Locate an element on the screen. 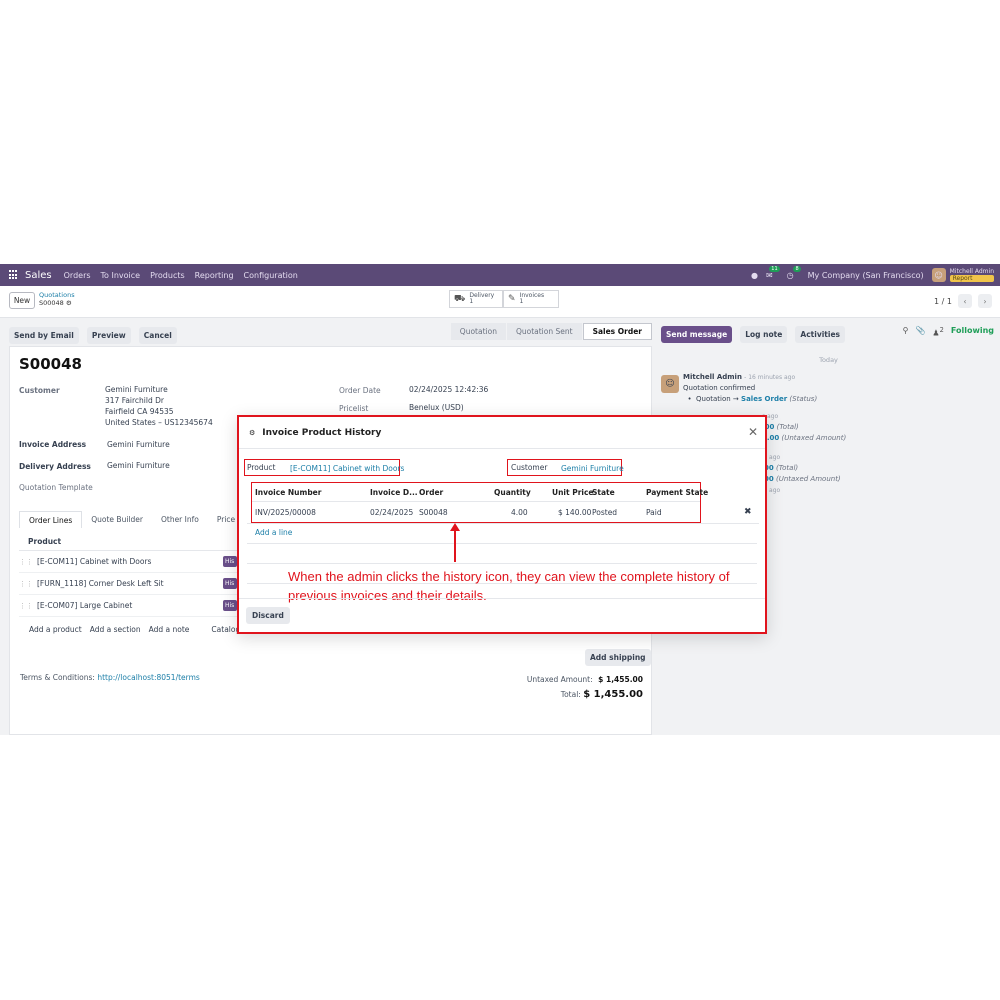 This screenshot has height=1000, width=1000. app-name: Sales is located at coordinates (38, 275).